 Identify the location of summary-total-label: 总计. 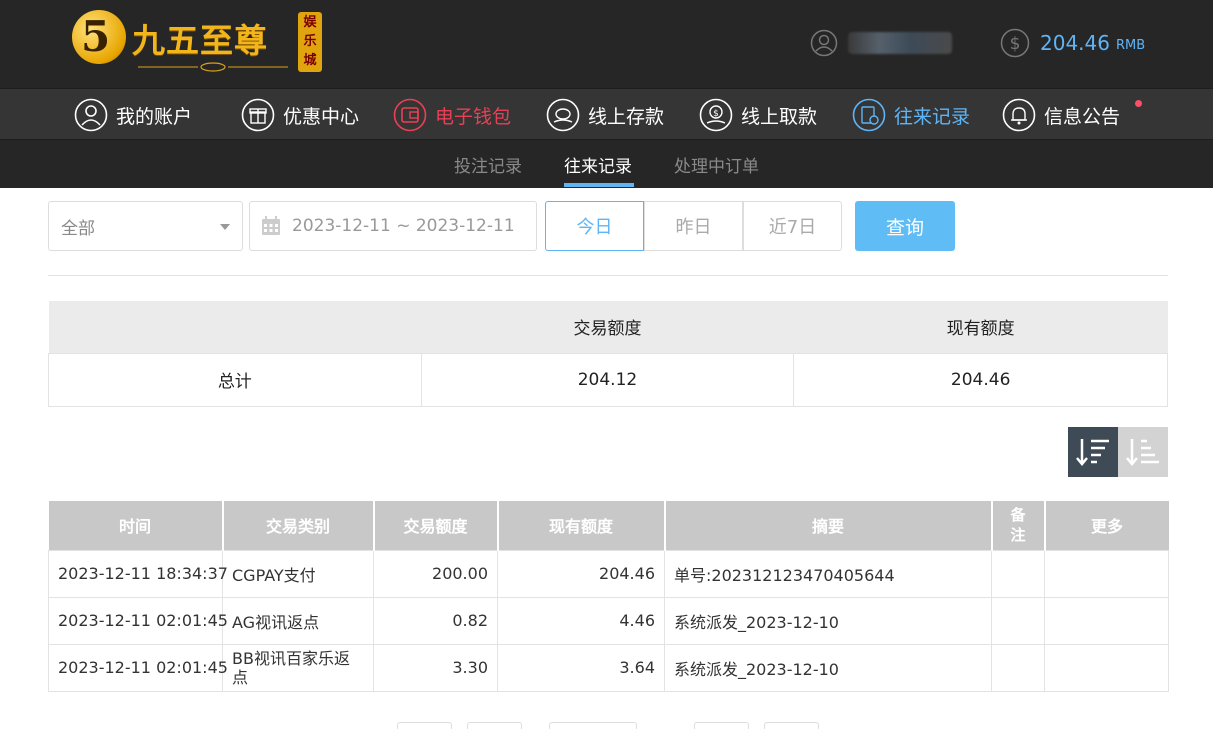
(235, 379).